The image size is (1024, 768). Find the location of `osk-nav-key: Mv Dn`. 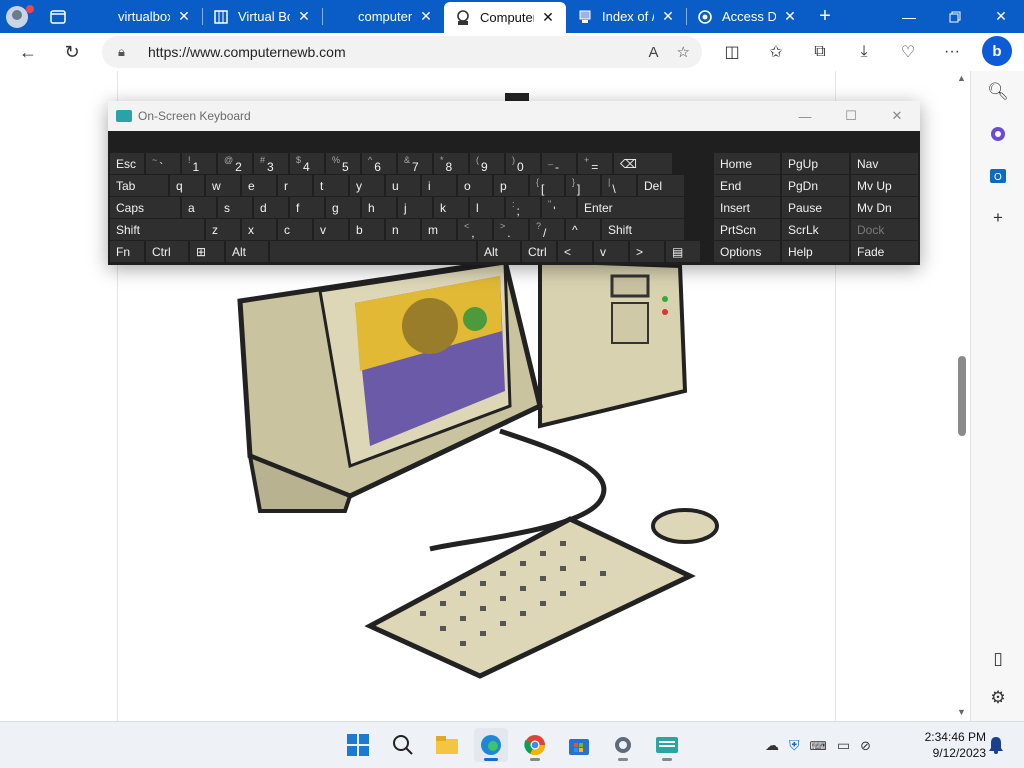

osk-nav-key: Mv Dn is located at coordinates (884, 207).